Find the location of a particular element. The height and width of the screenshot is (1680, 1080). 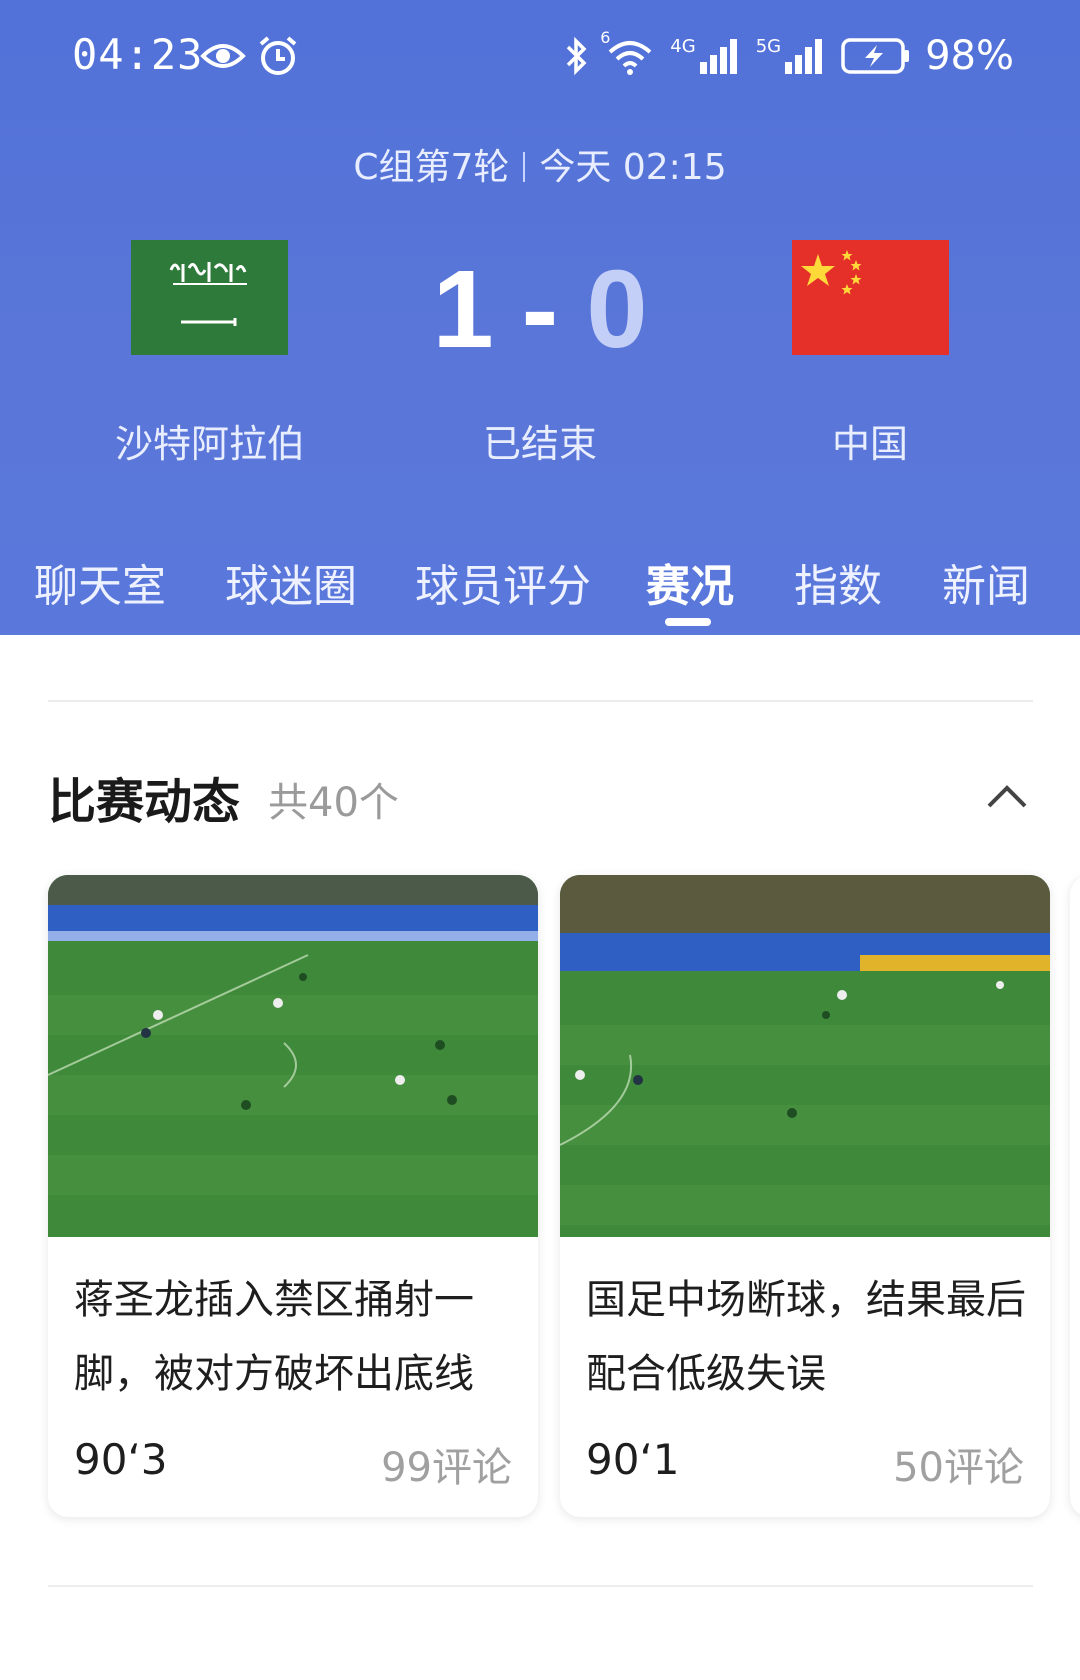

china-flag-icon is located at coordinates (870, 297).